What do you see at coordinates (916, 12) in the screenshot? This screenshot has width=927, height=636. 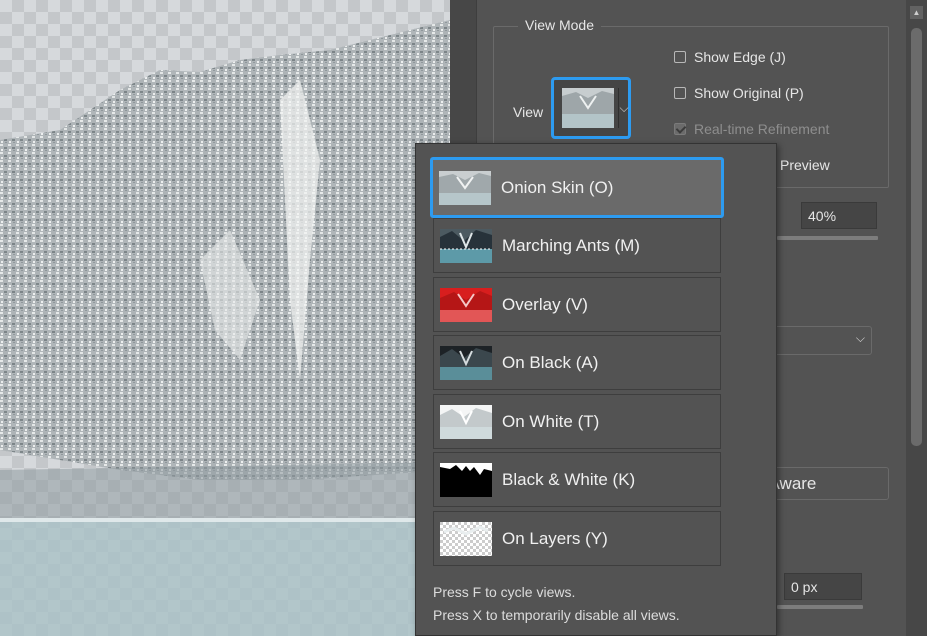 I see `scroll-up-icon: ▲` at bounding box center [916, 12].